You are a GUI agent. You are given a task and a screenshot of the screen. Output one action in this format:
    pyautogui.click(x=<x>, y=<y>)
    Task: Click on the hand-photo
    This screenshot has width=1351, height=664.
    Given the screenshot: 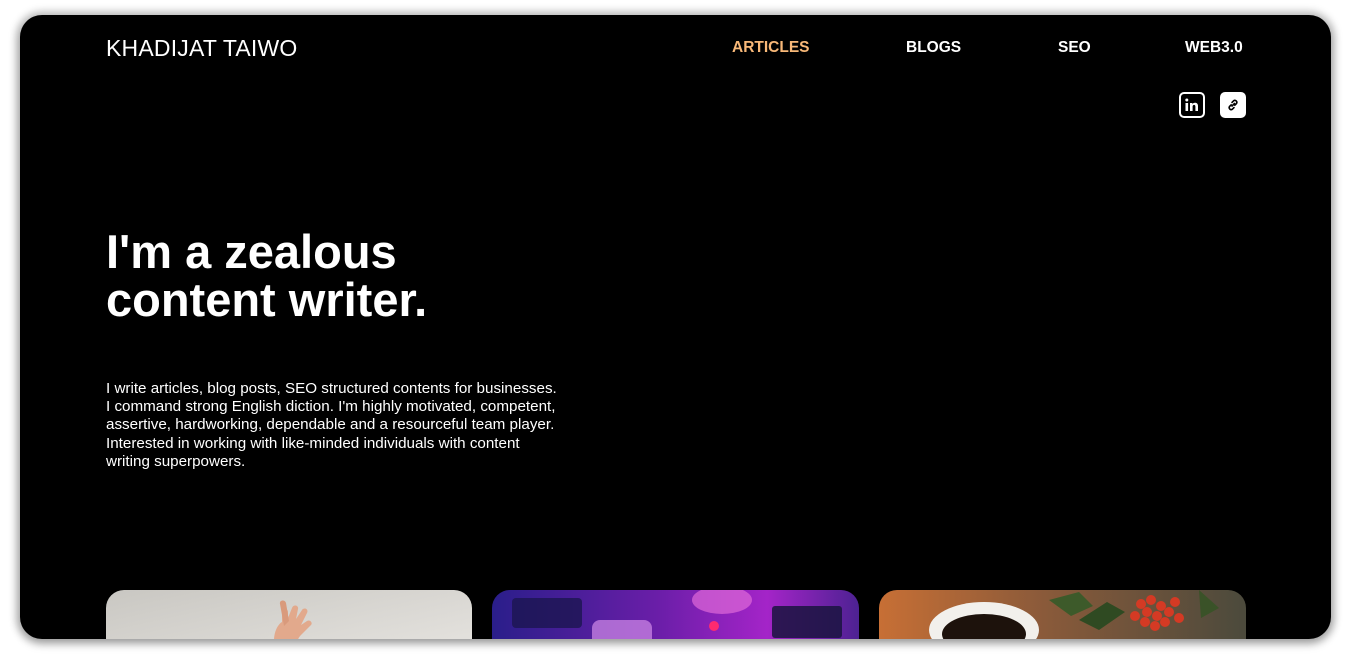 What is the action you would take?
    pyautogui.click(x=289, y=614)
    